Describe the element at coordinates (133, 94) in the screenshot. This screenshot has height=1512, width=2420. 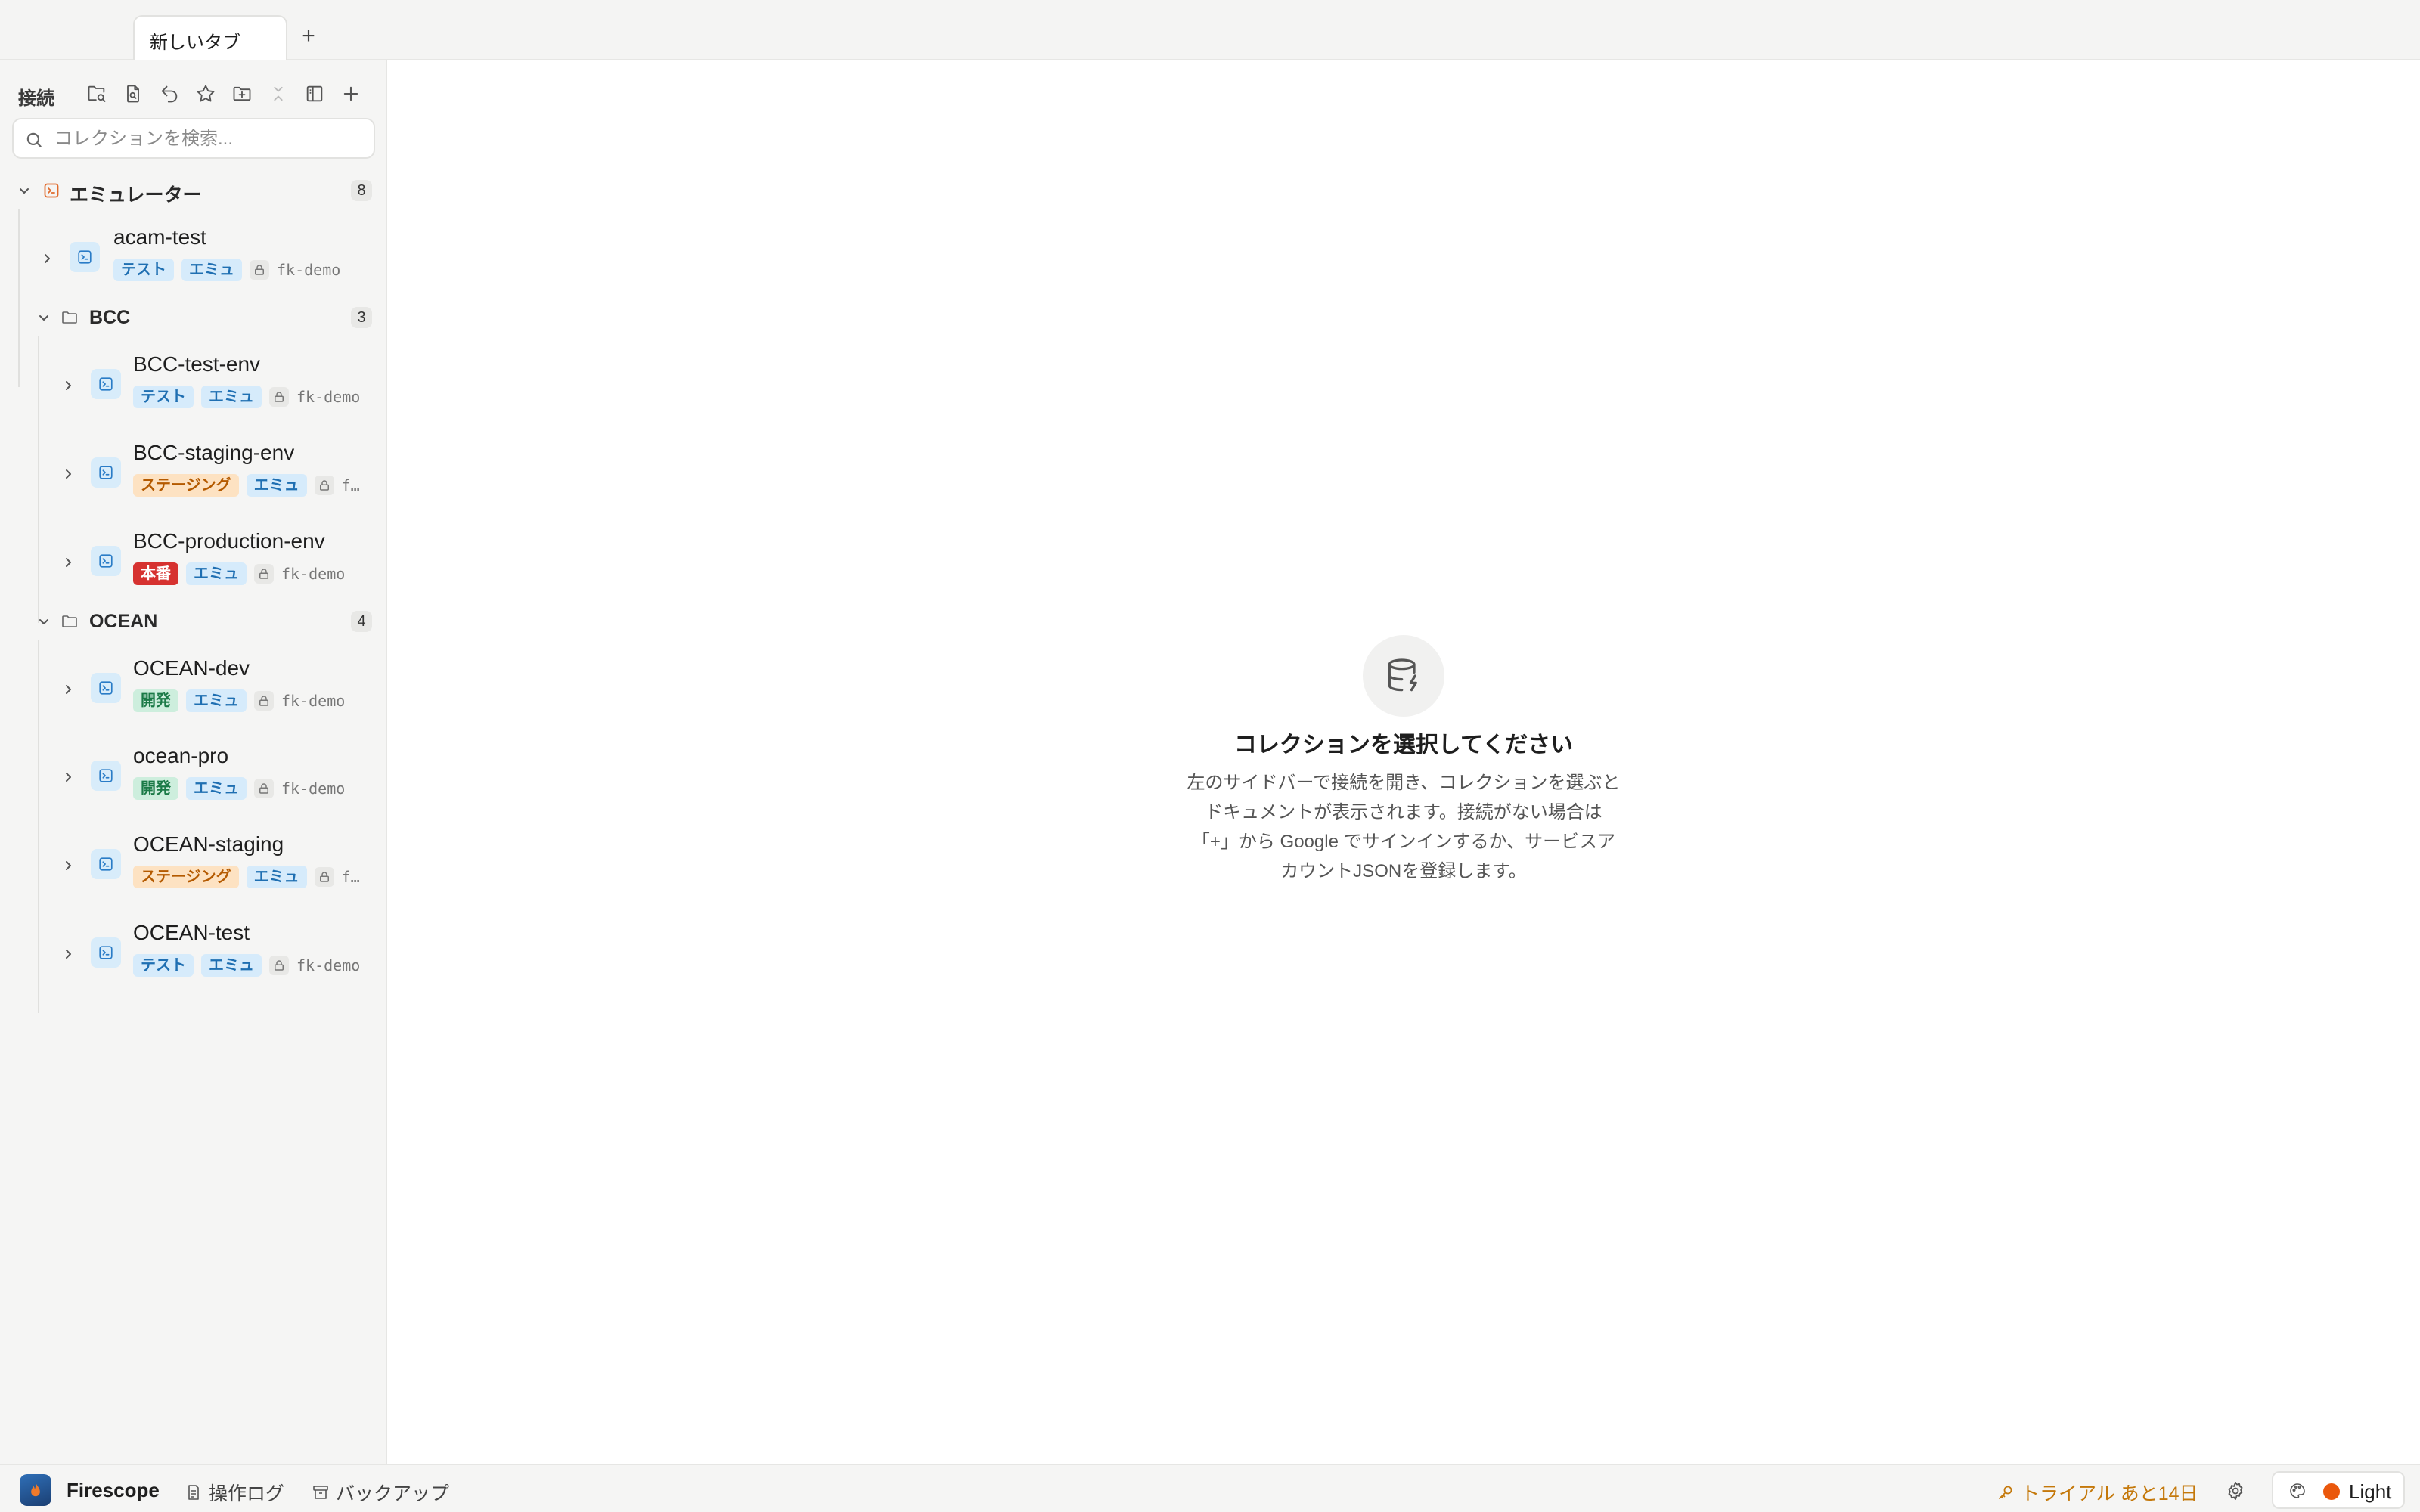
I see `file-search-icon` at that location.